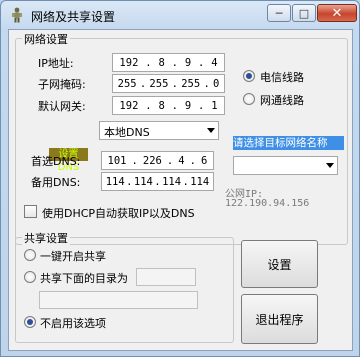 The image size is (360, 357). I want to click on sdns-octet-3: 114, so click(172, 181).